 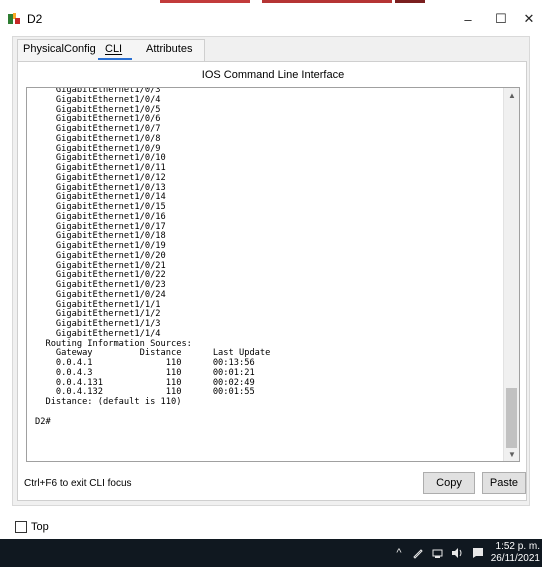 I want to click on tab-cli: CLI, so click(x=113, y=49).